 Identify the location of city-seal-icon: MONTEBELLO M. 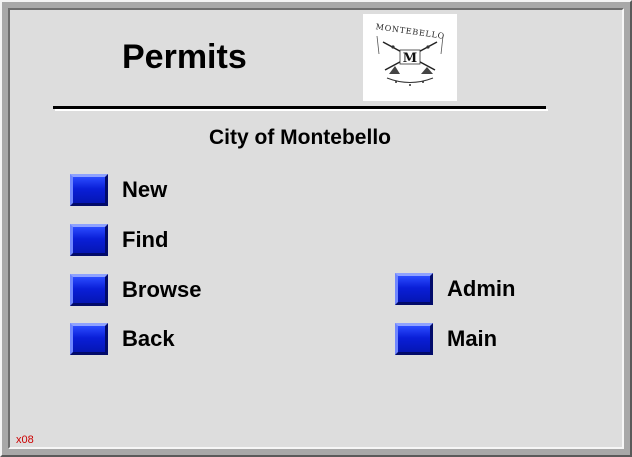
(410, 54).